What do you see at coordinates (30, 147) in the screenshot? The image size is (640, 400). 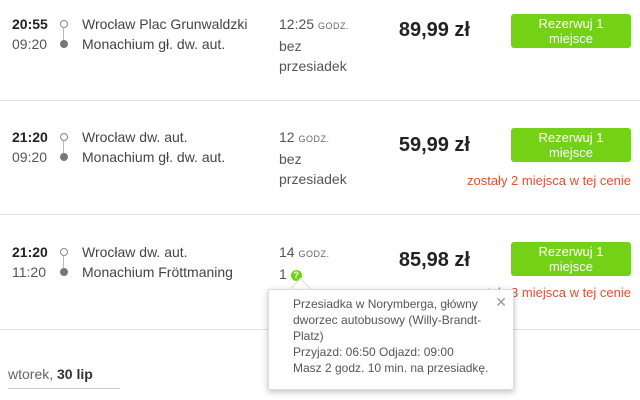 I see `times: 21:20 09:20` at bounding box center [30, 147].